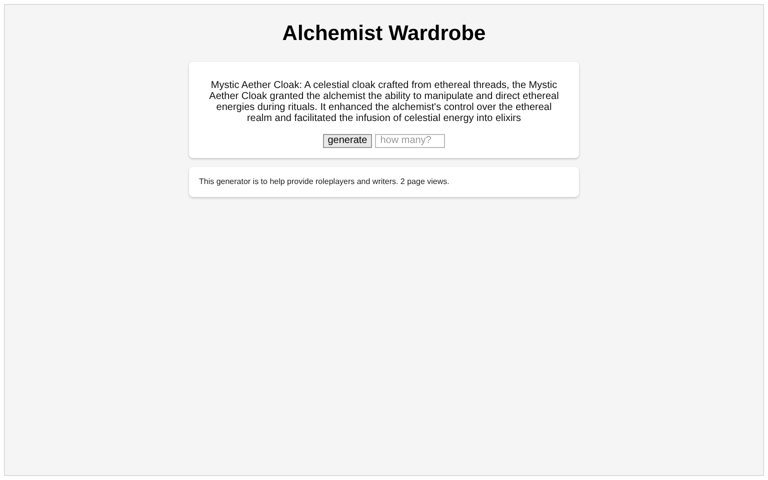 The image size is (768, 480). What do you see at coordinates (324, 181) in the screenshot?
I see `footer-text: This generator is to help provide roleplayers and writers. 2 page views.` at bounding box center [324, 181].